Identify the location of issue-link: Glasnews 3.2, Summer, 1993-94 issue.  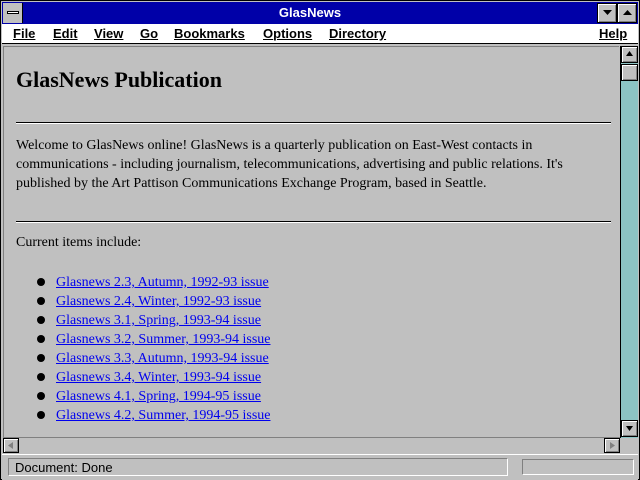
(163, 339).